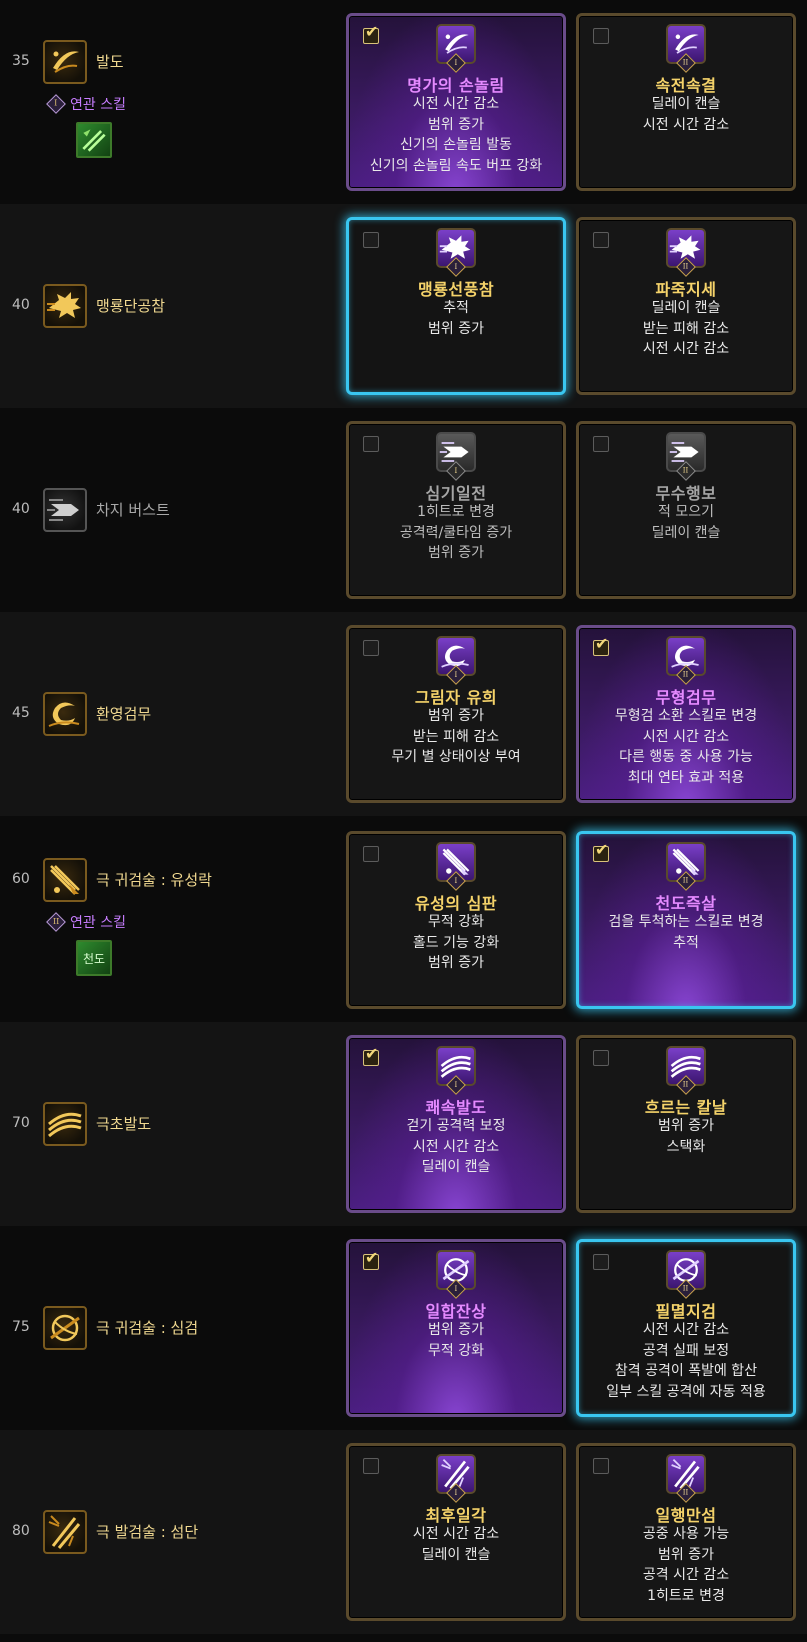  I want to click on effect-line: 적 모으기, so click(686, 512).